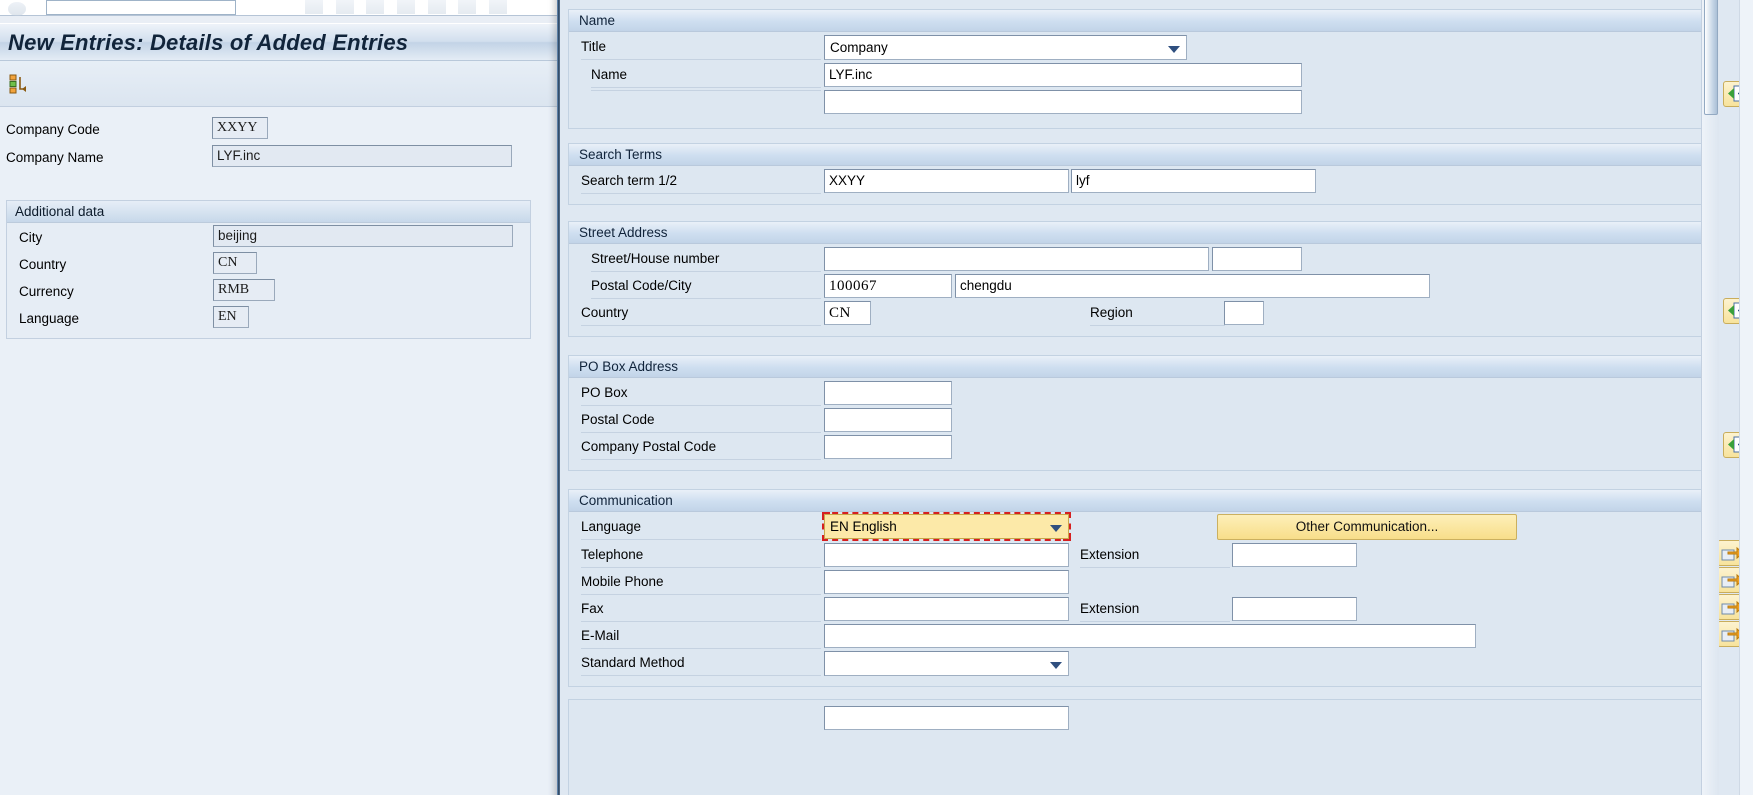 The width and height of the screenshot is (1753, 795). What do you see at coordinates (946, 718) in the screenshot?
I see `next-section-field` at bounding box center [946, 718].